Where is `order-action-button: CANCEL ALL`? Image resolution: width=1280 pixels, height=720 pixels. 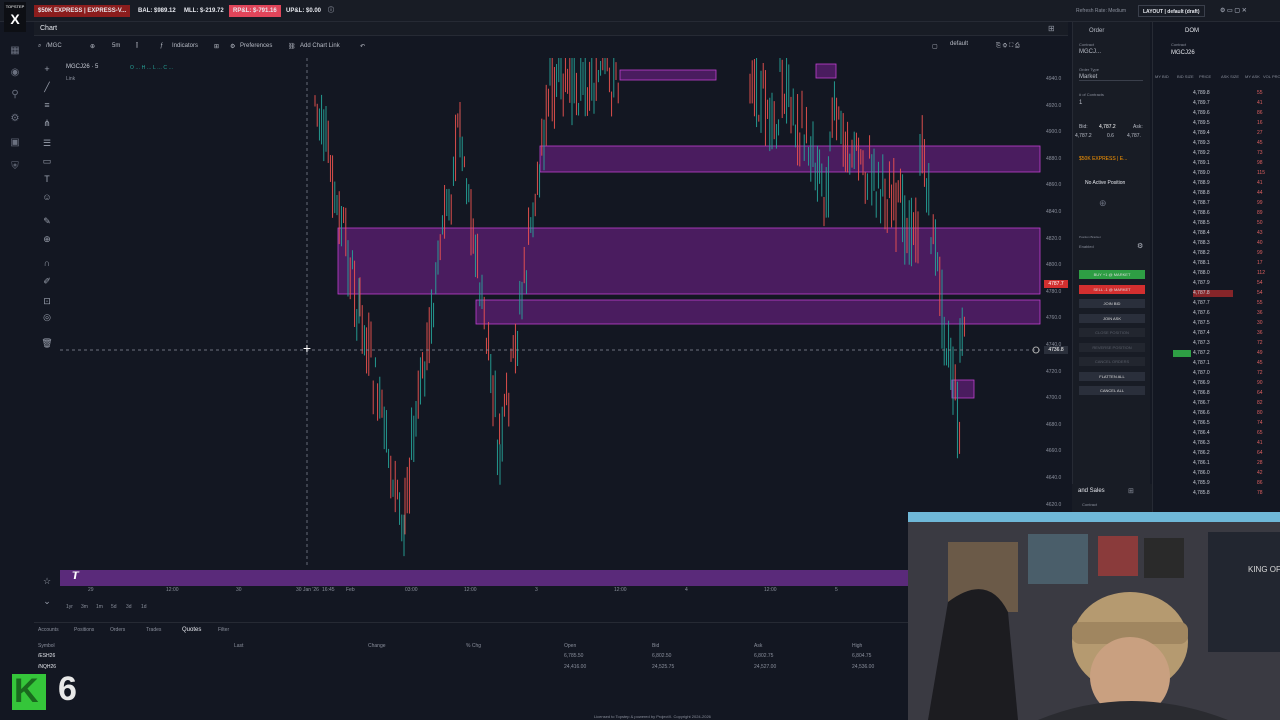
order-action-button: CANCEL ALL is located at coordinates (1112, 390).